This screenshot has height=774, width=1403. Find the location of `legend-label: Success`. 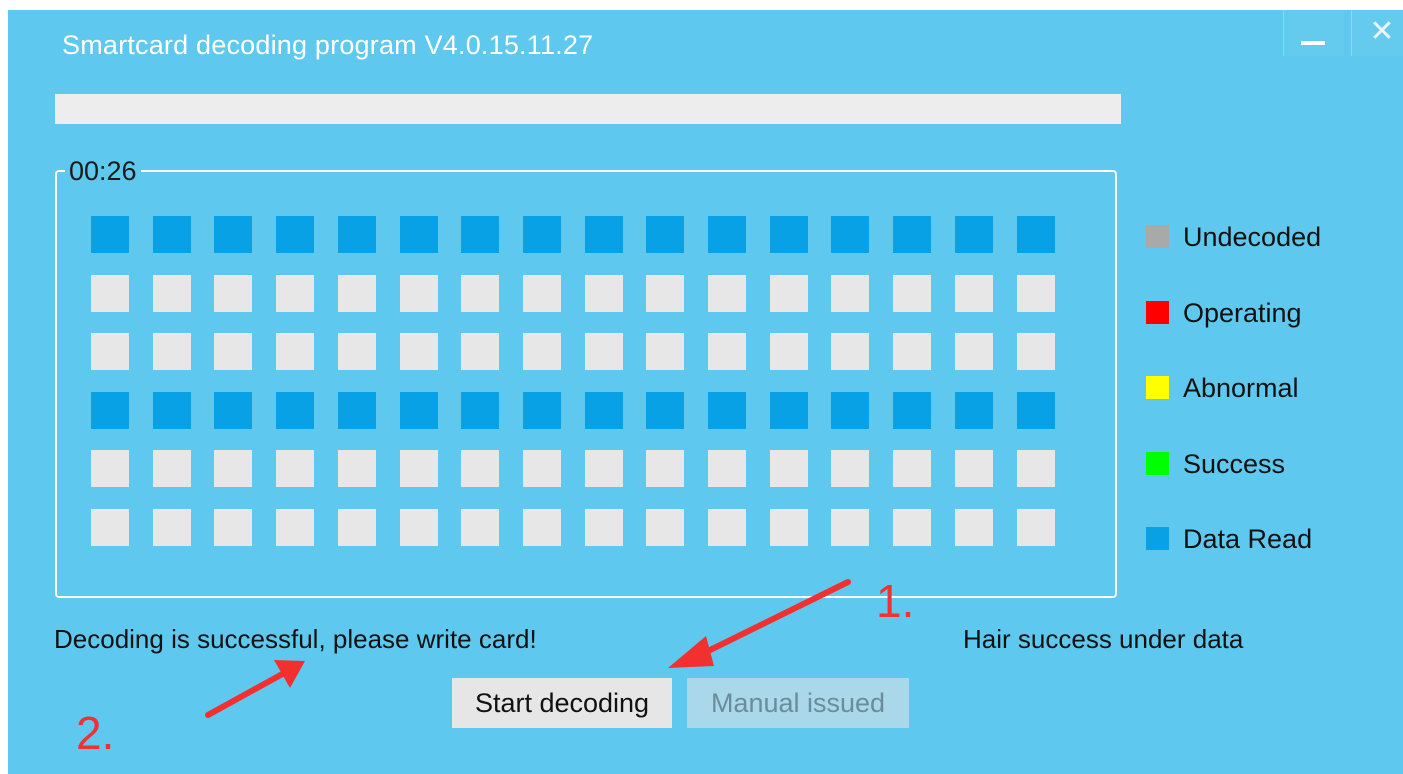

legend-label: Success is located at coordinates (1234, 464).